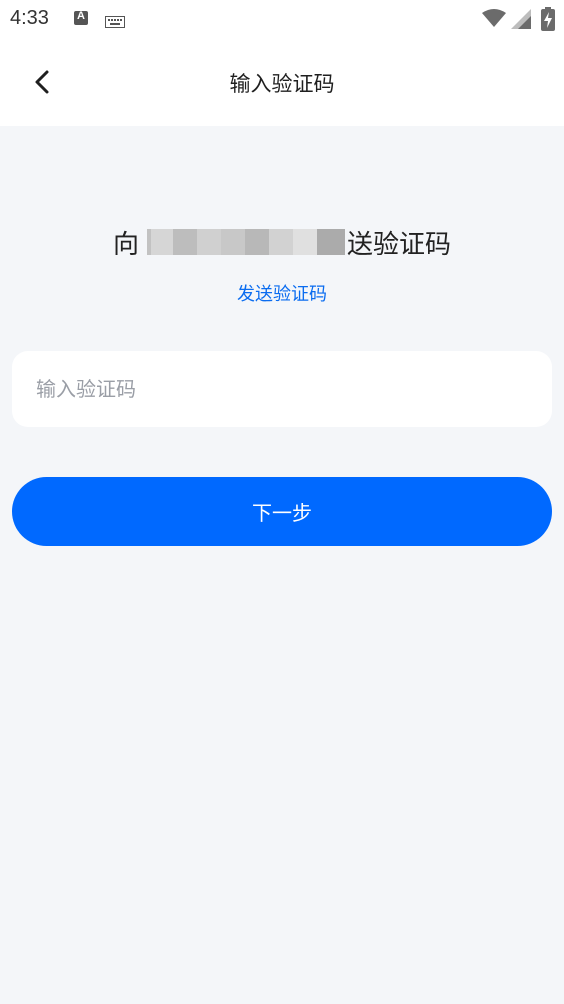 The height and width of the screenshot is (1004, 564). I want to click on masked-phone-number, so click(246, 242).